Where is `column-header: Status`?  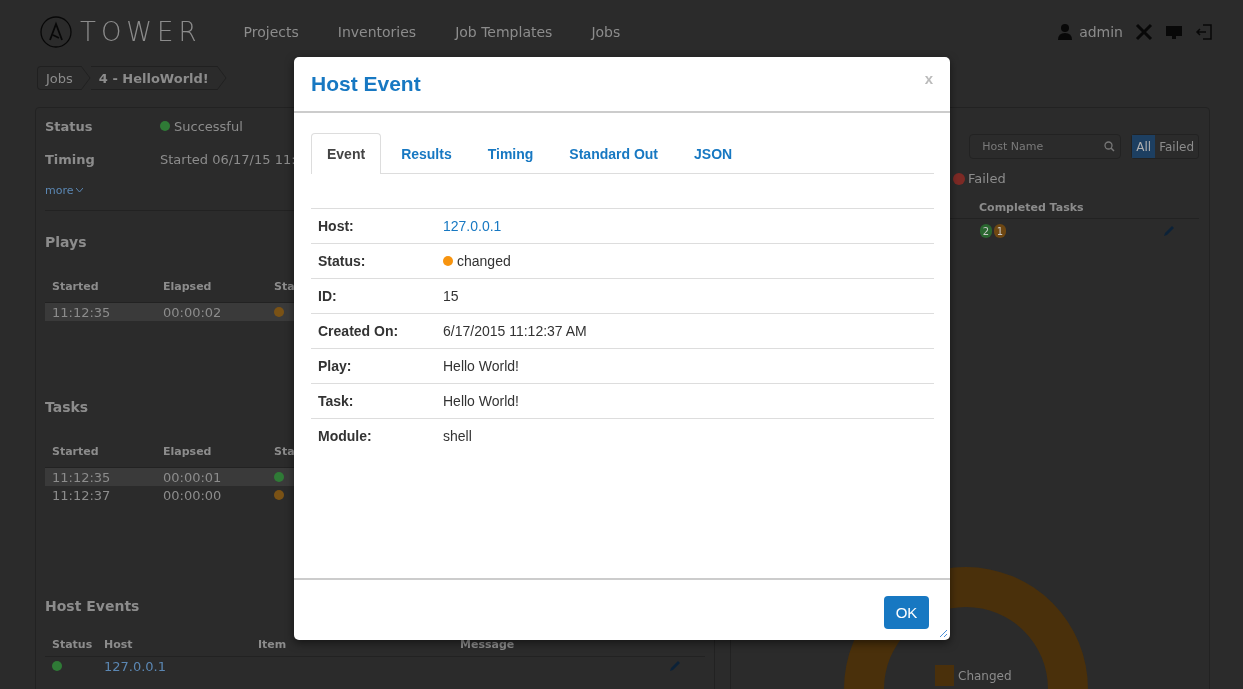
column-header: Status is located at coordinates (73, 644).